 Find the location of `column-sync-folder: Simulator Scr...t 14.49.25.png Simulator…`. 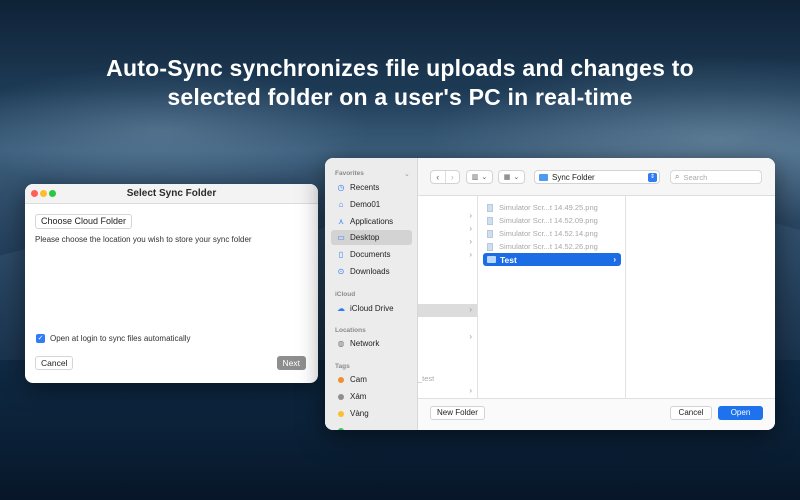

column-sync-folder: Simulator Scr...t 14.49.25.png Simulator… is located at coordinates (552, 297).